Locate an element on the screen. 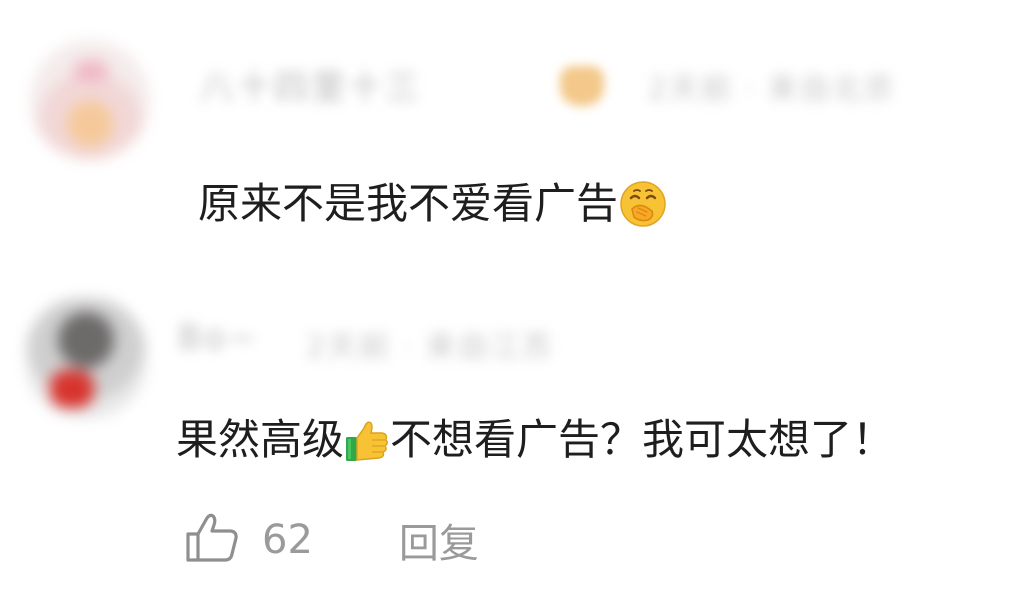 This screenshot has width=1011, height=600. covering-mouth-face-icon is located at coordinates (643, 204).